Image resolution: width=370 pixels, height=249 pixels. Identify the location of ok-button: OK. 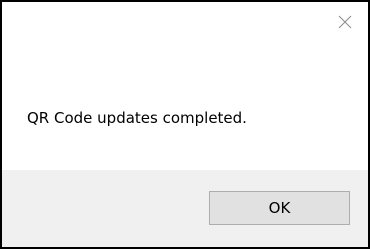
(279, 208).